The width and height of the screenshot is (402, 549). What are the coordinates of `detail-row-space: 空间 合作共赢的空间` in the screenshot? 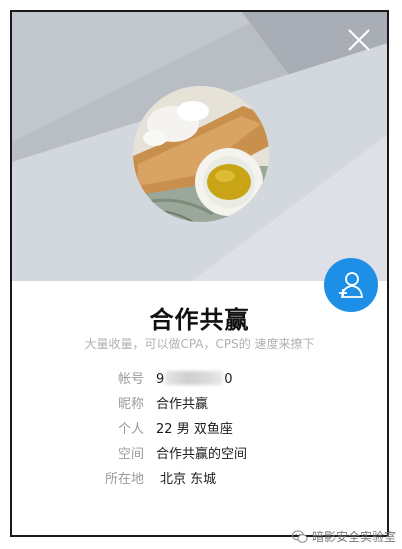 It's located at (199, 455).